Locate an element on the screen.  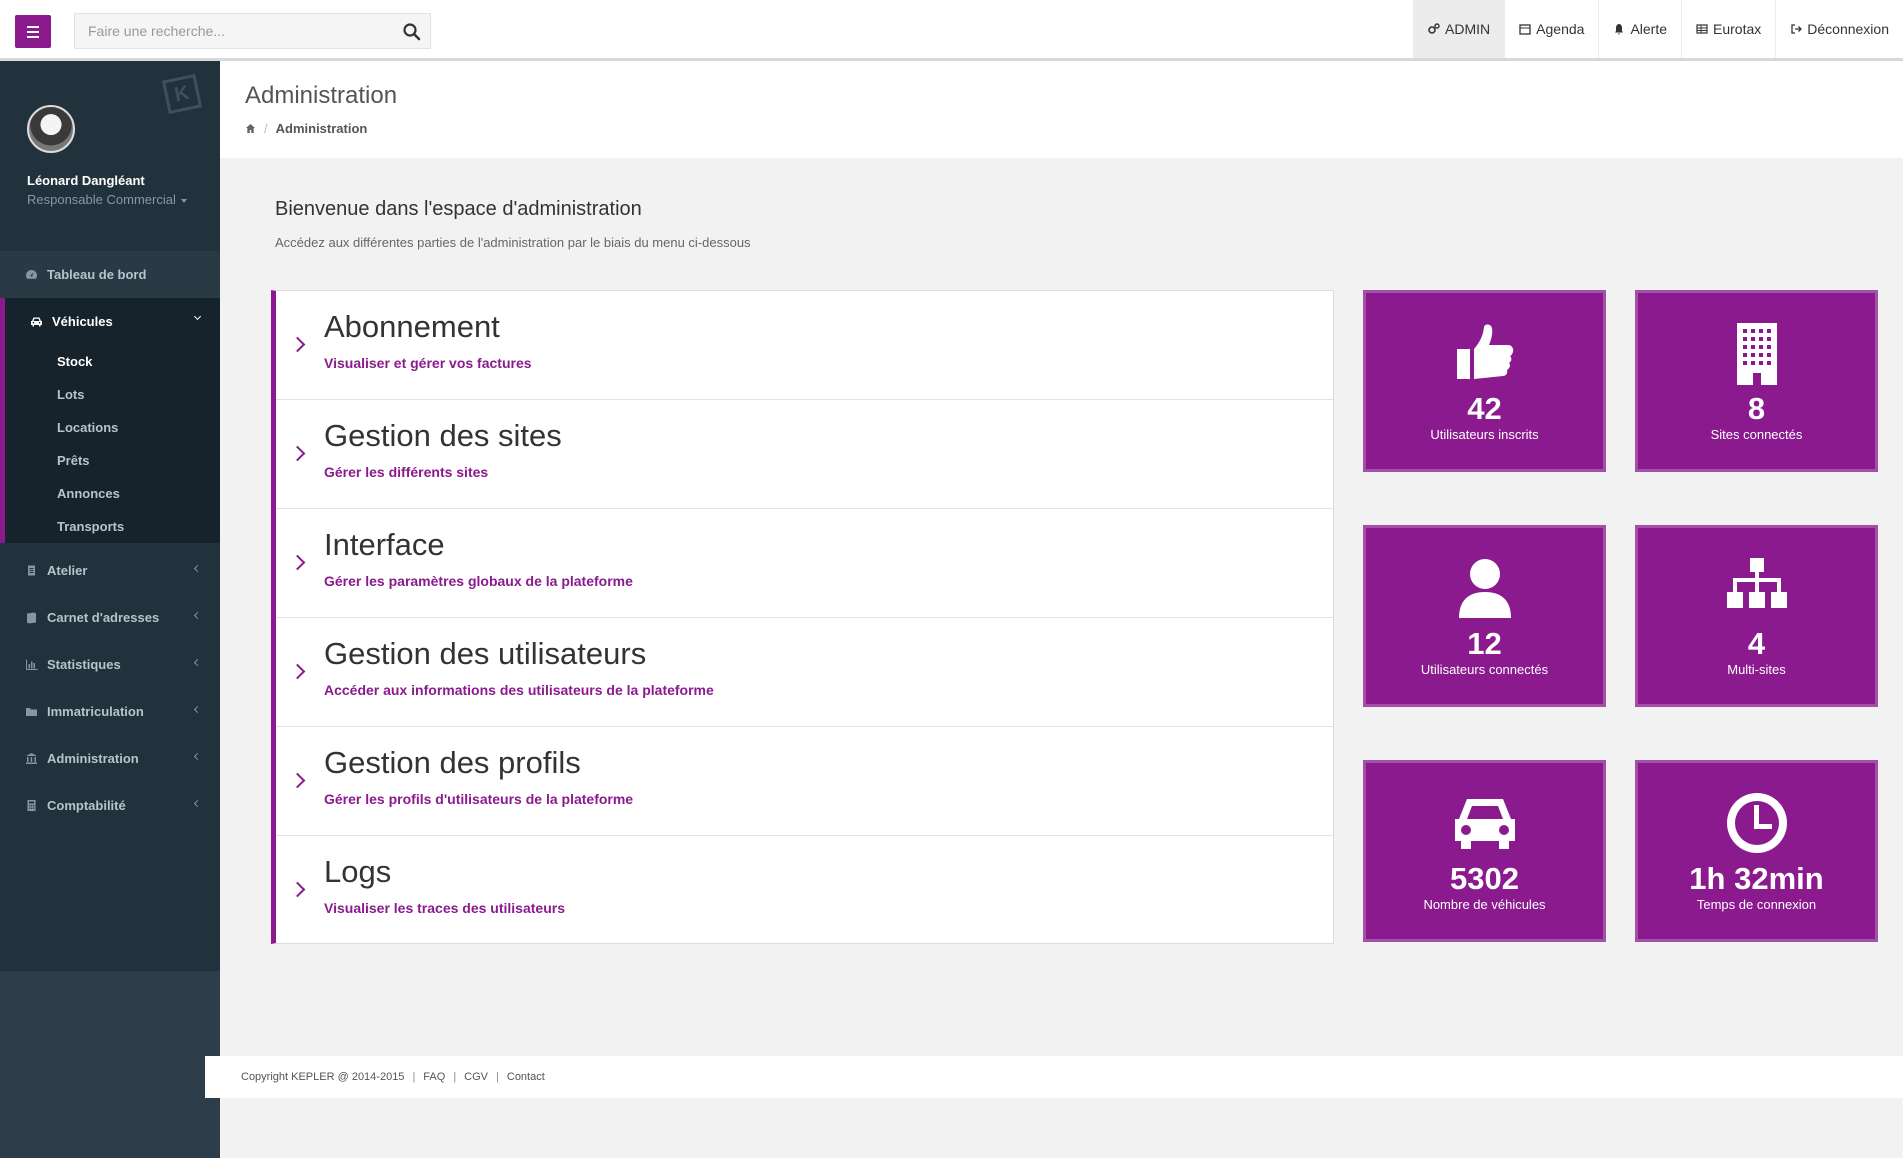
admin-item-title: Logs is located at coordinates (358, 871).